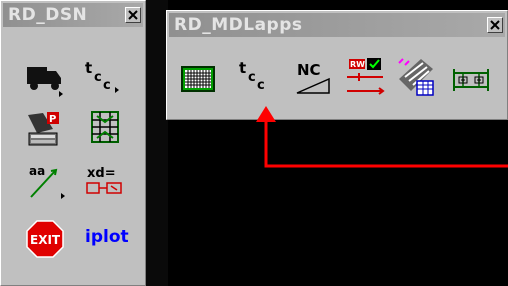  I want to click on iplot-tool-button: iplot, so click(109, 240).